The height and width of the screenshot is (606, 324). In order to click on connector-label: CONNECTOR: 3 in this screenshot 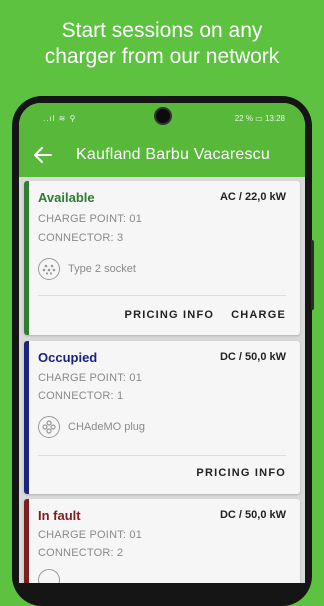, I will do `click(81, 238)`.